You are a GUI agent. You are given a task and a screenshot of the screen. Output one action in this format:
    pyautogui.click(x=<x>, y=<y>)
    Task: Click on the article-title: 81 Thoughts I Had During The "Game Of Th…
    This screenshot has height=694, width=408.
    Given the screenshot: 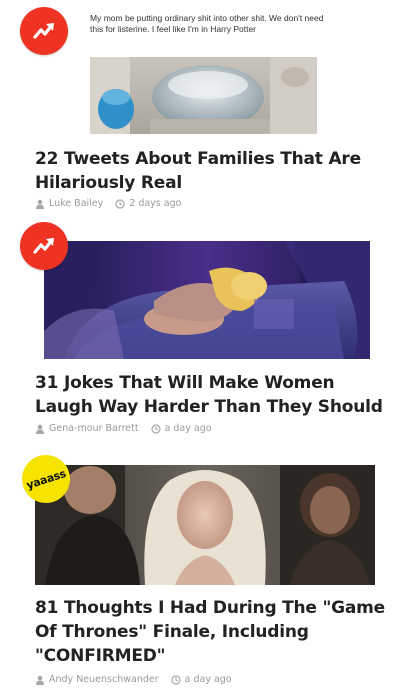 What is the action you would take?
    pyautogui.click(x=210, y=632)
    